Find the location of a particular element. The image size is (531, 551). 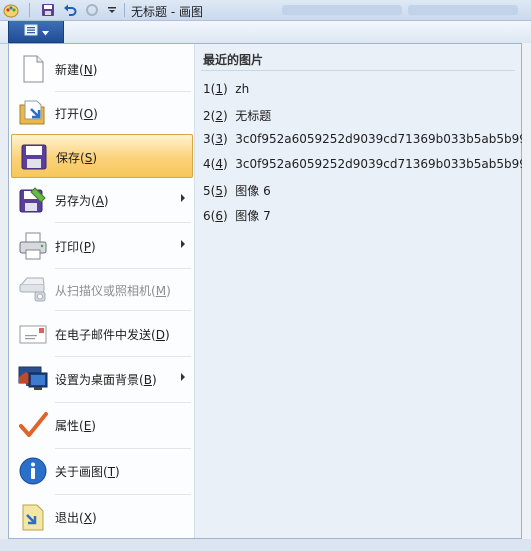

menu-item-label: 设置为桌面背景 is located at coordinates (97, 380).